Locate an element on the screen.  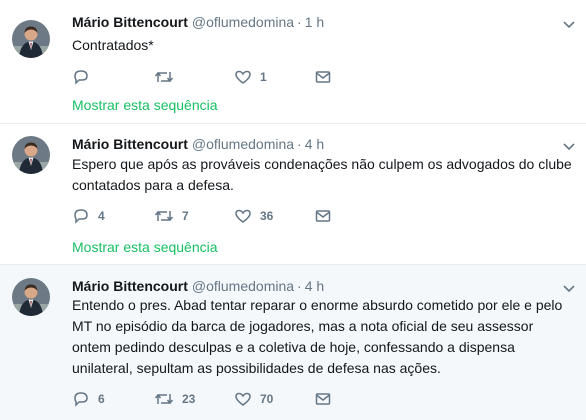
reply-button: 6 is located at coordinates (88, 399).